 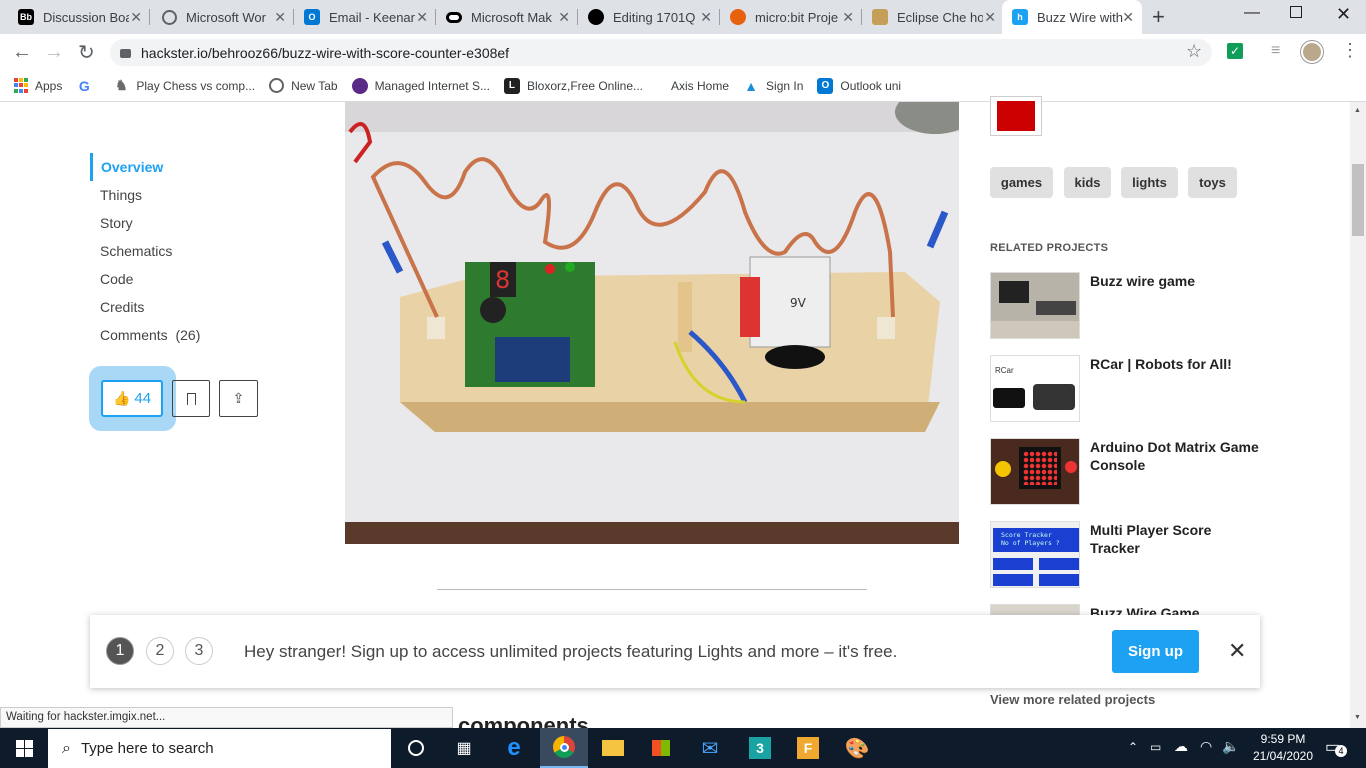 I want to click on github-icon, so click(x=596, y=17).